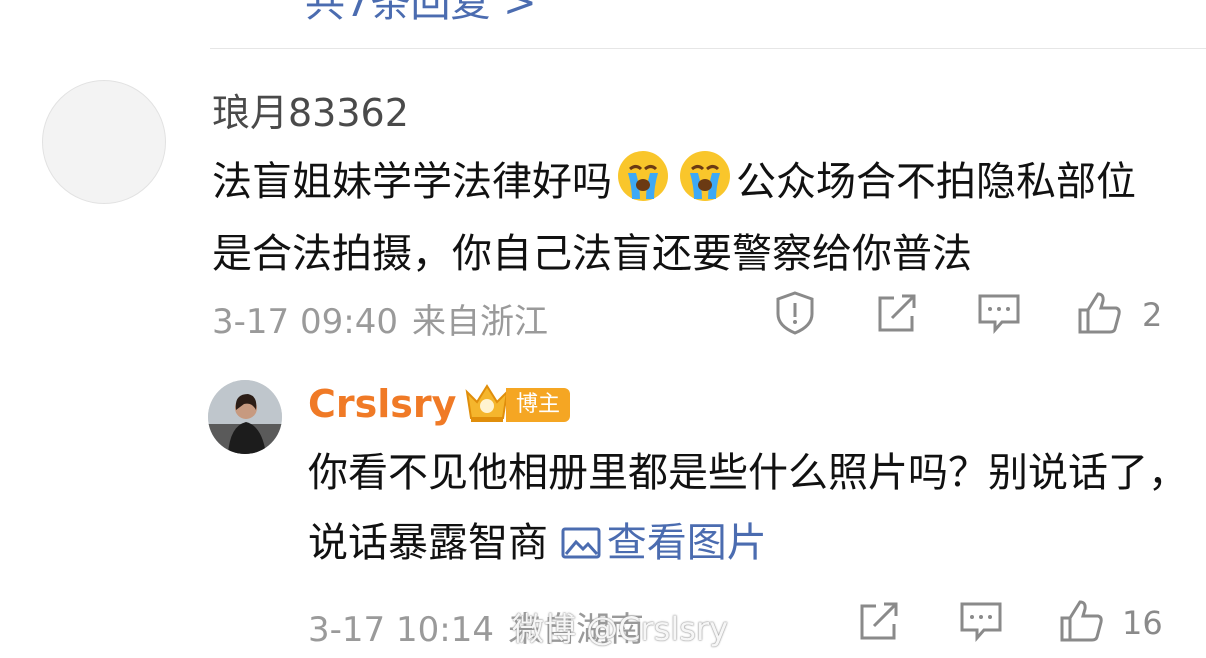 This screenshot has height=658, width=1206. I want to click on report-icon, so click(795, 313).